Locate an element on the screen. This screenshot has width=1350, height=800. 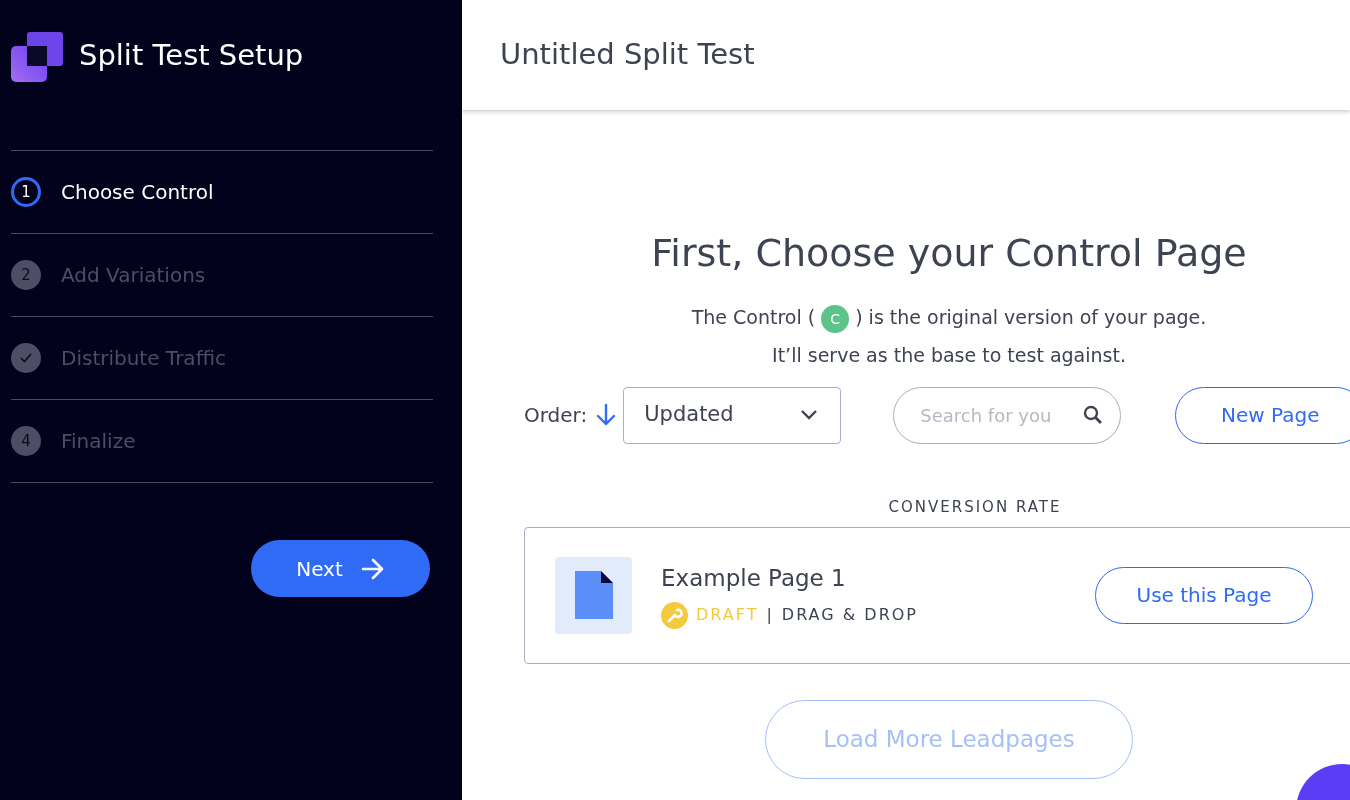
document-icon is located at coordinates (593, 595).